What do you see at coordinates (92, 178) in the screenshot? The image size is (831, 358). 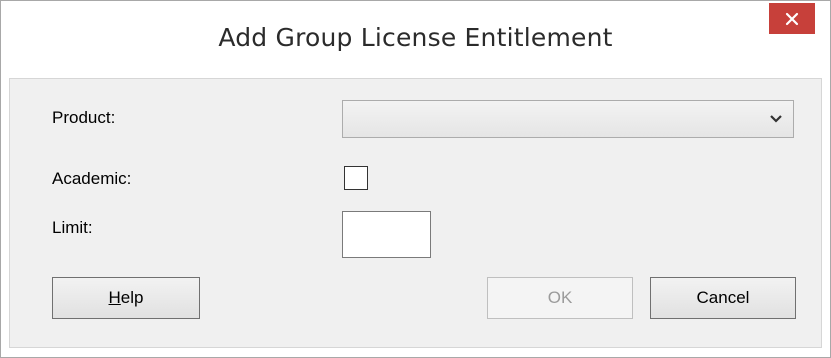 I see `academic-label: Academic:` at bounding box center [92, 178].